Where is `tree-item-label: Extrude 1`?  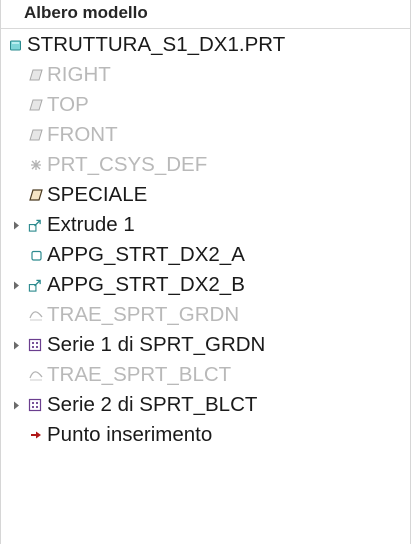 tree-item-label: Extrude 1 is located at coordinates (91, 224).